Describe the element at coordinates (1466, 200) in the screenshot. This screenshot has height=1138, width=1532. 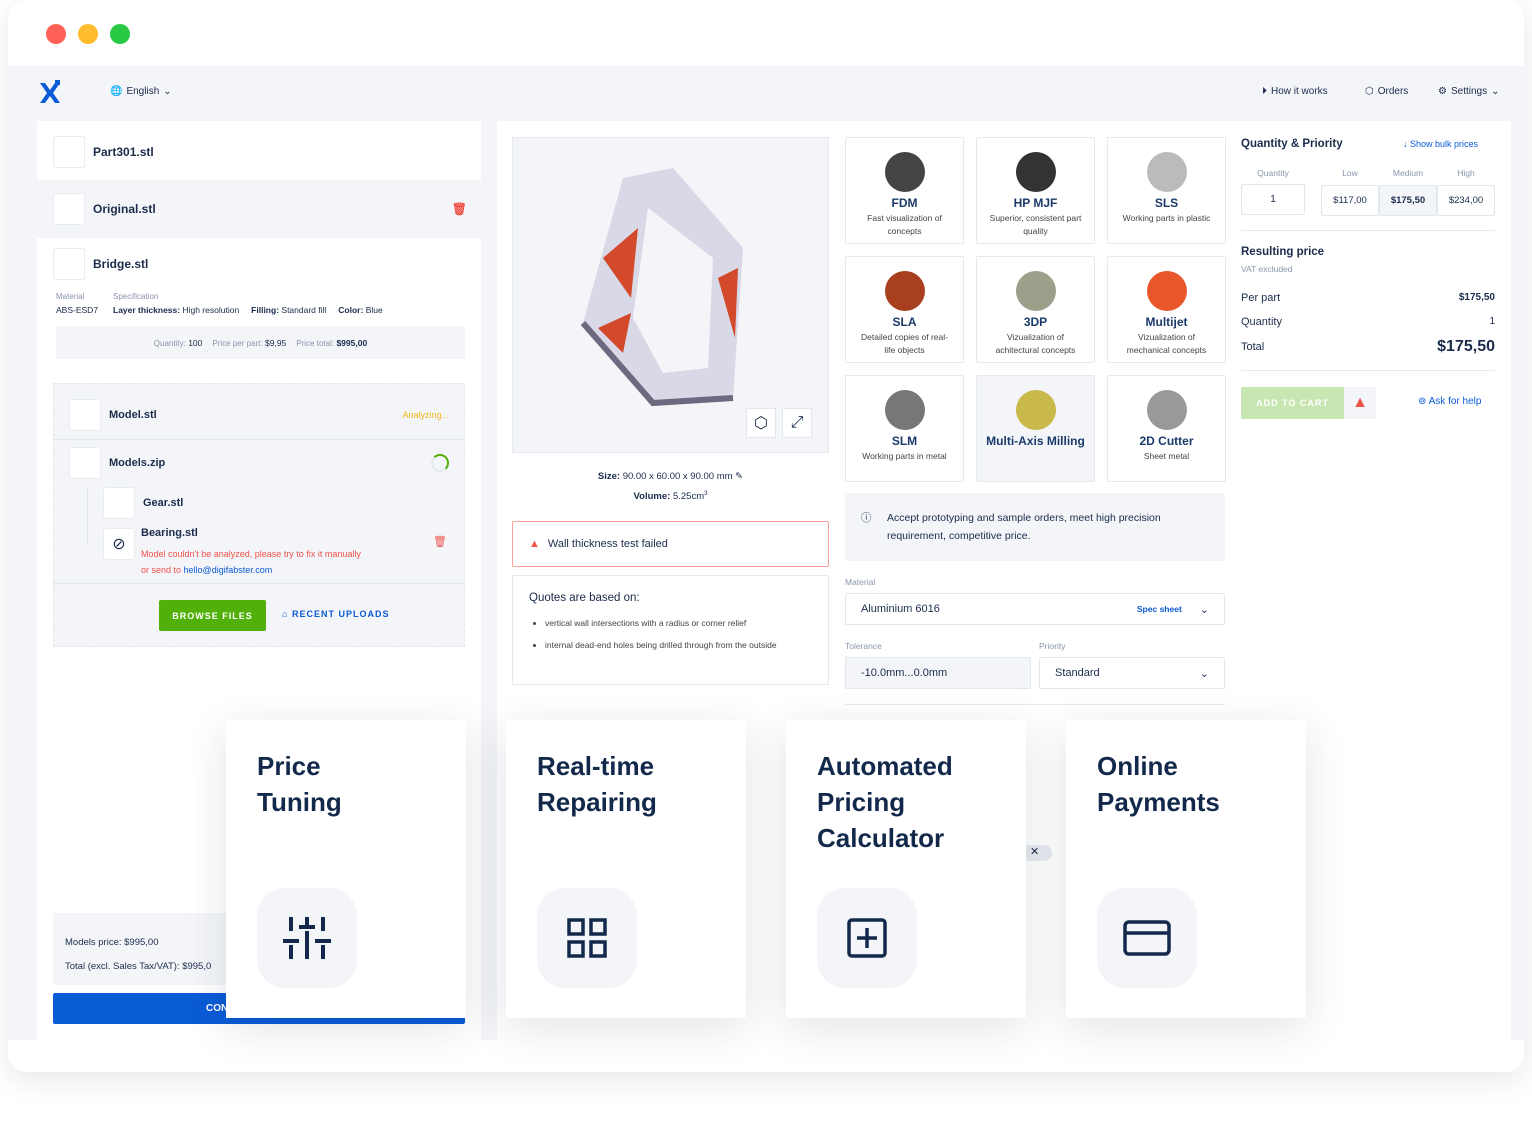
I see `tier-high: $234,00` at that location.